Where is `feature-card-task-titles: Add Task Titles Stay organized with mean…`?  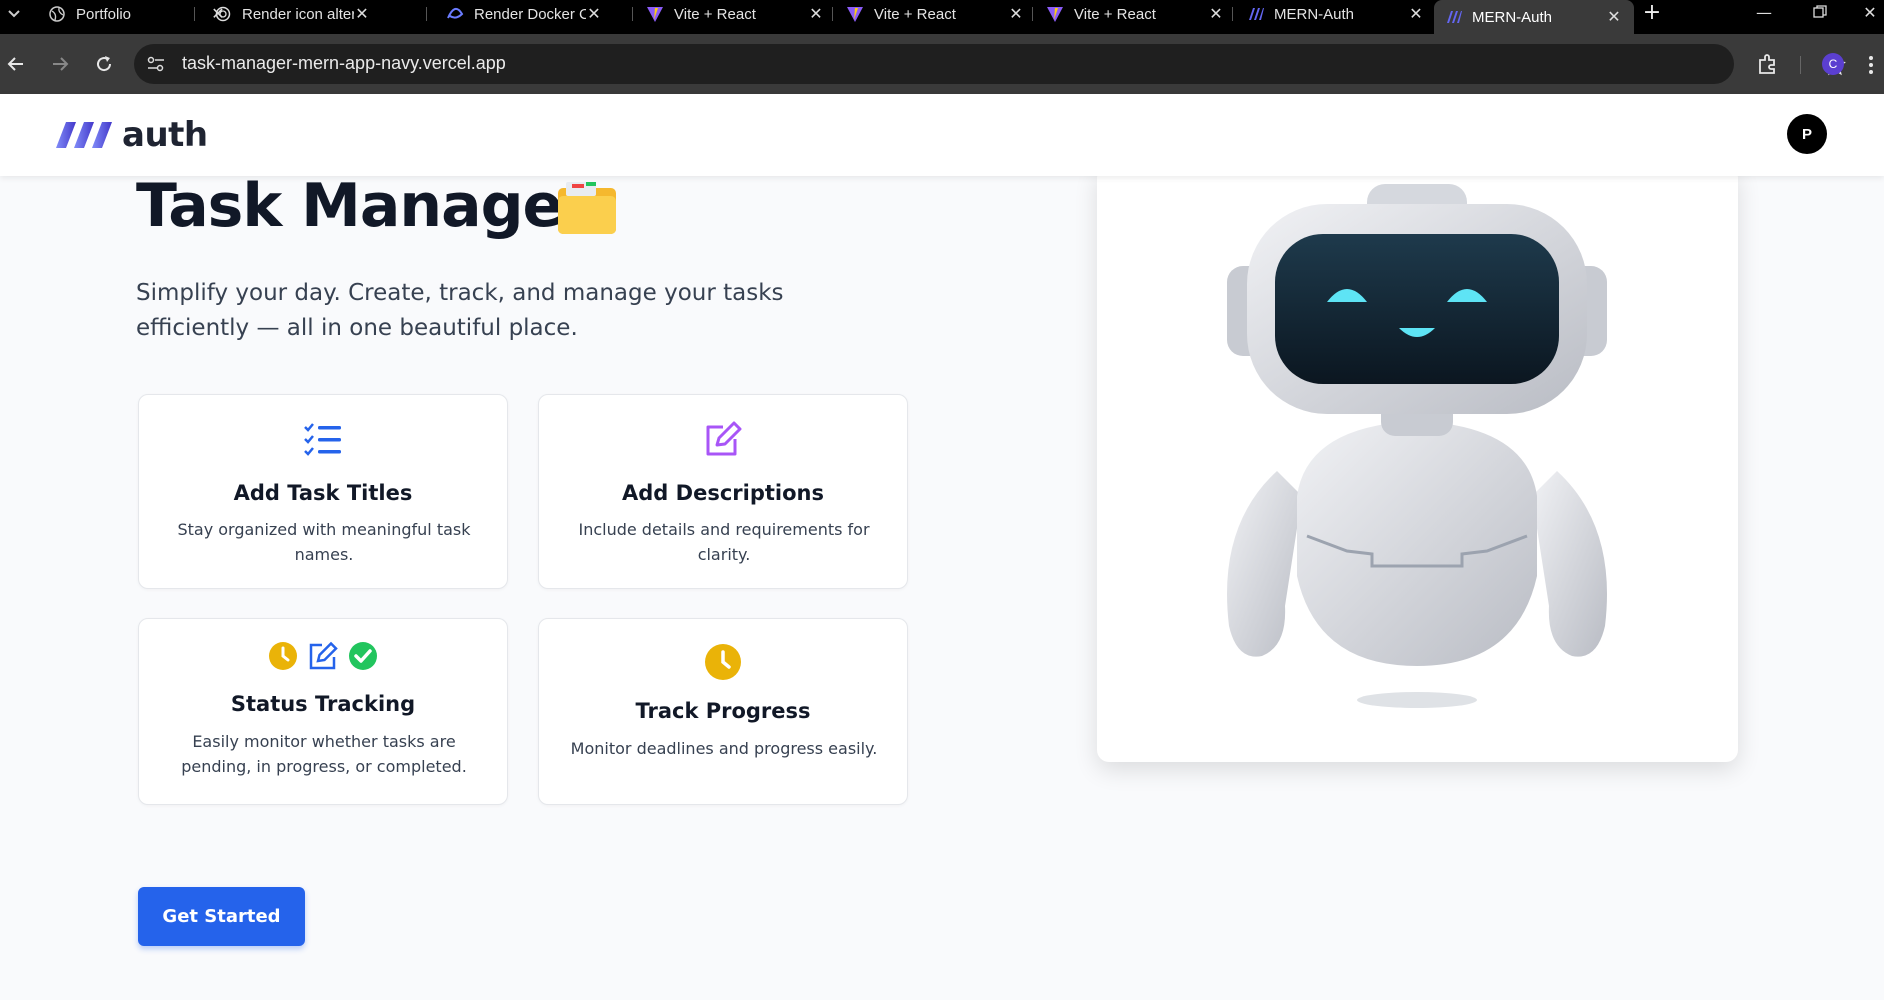 feature-card-task-titles: Add Task Titles Stay organized with mean… is located at coordinates (323, 491).